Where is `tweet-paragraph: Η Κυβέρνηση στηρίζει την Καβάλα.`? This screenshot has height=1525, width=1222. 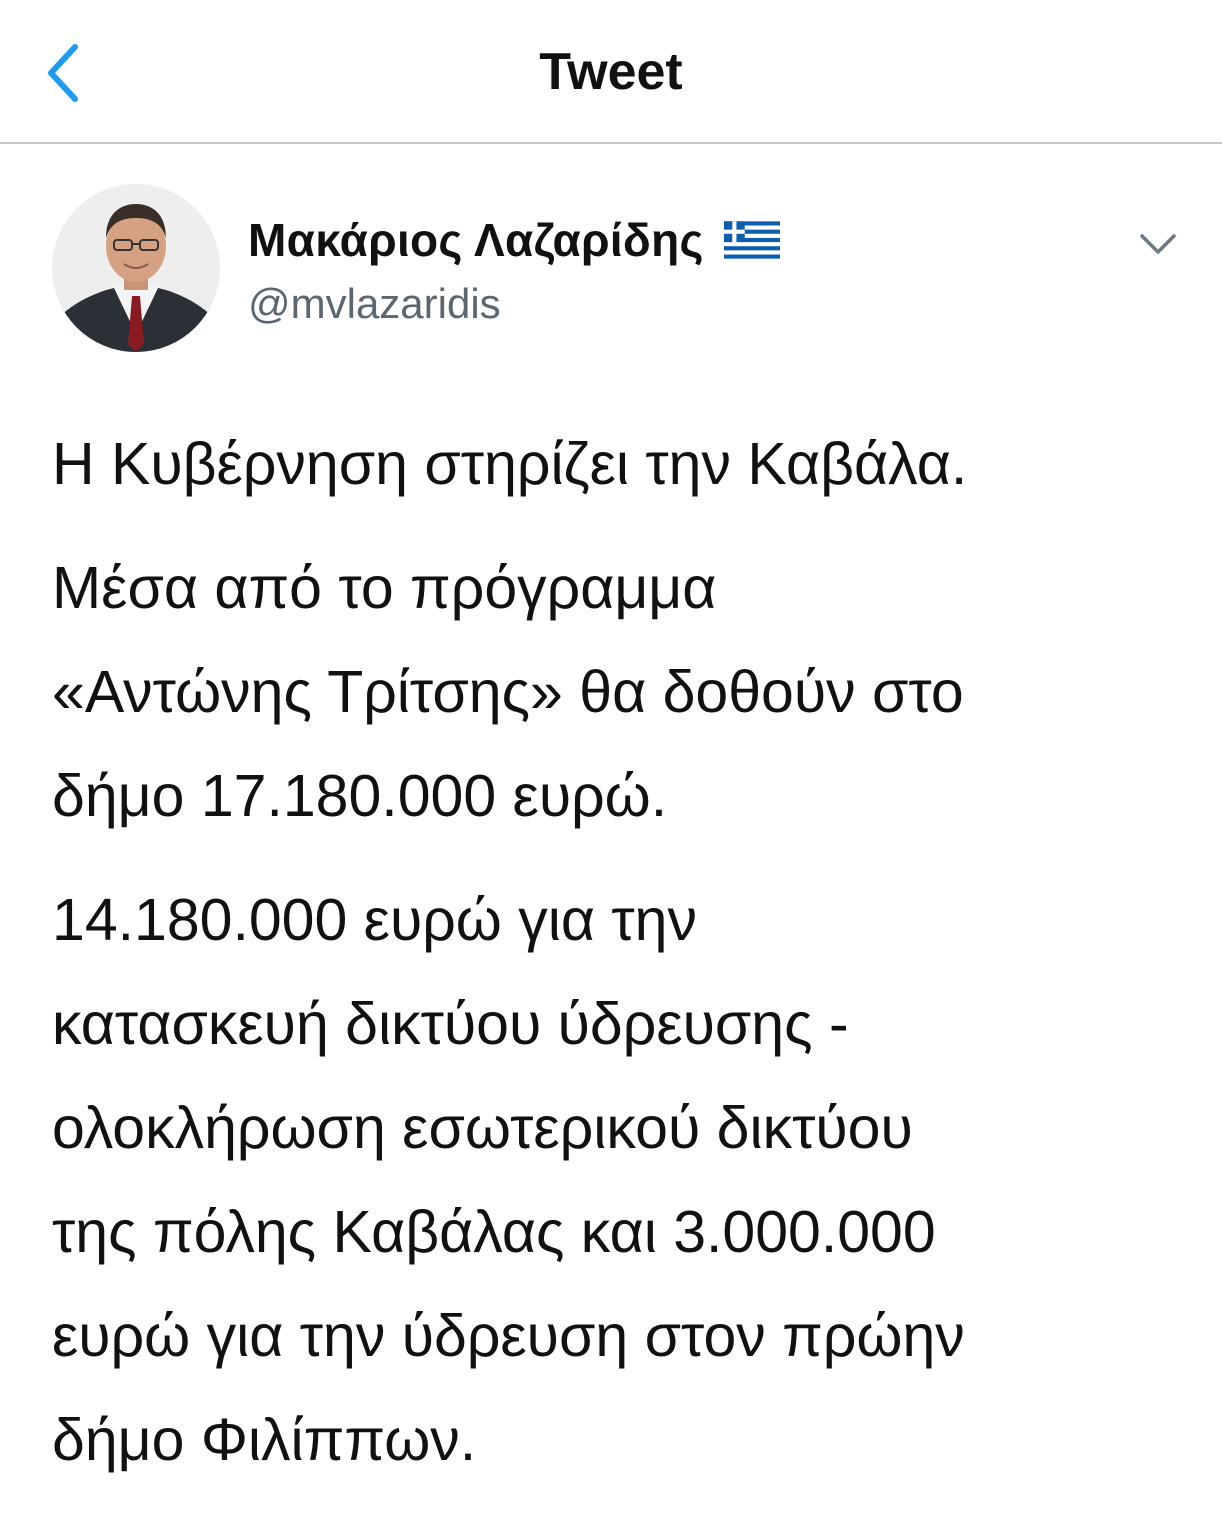 tweet-paragraph: Η Κυβέρνηση στηρίζει την Καβάλα. is located at coordinates (622, 464).